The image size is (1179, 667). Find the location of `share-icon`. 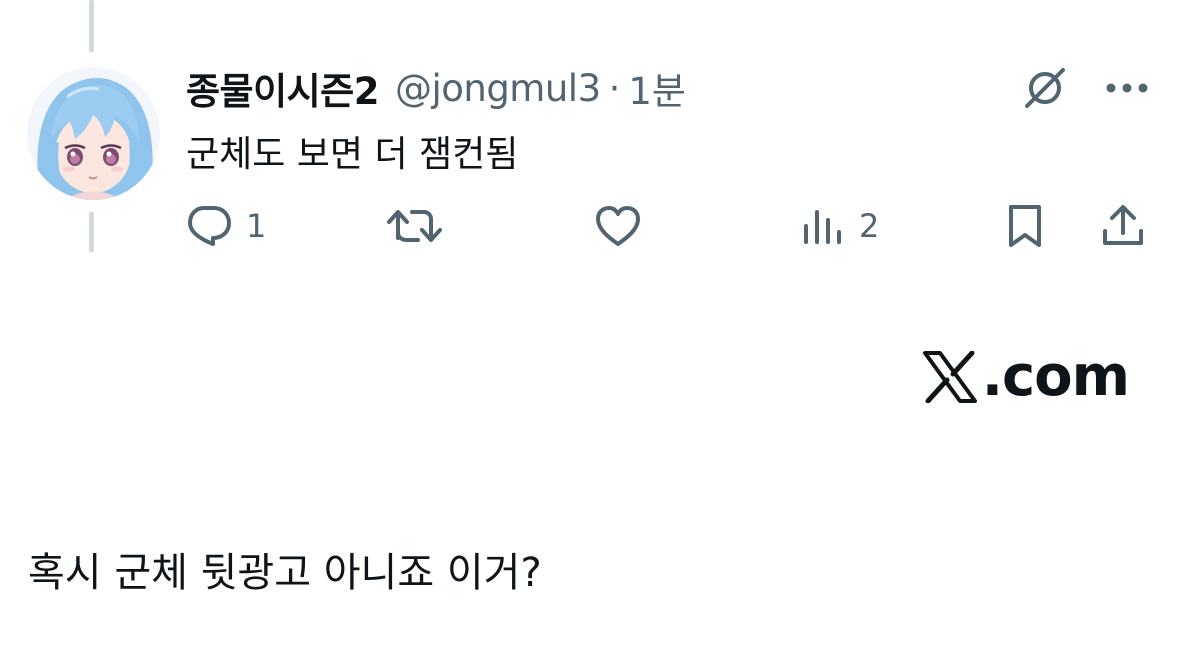

share-icon is located at coordinates (1123, 226).